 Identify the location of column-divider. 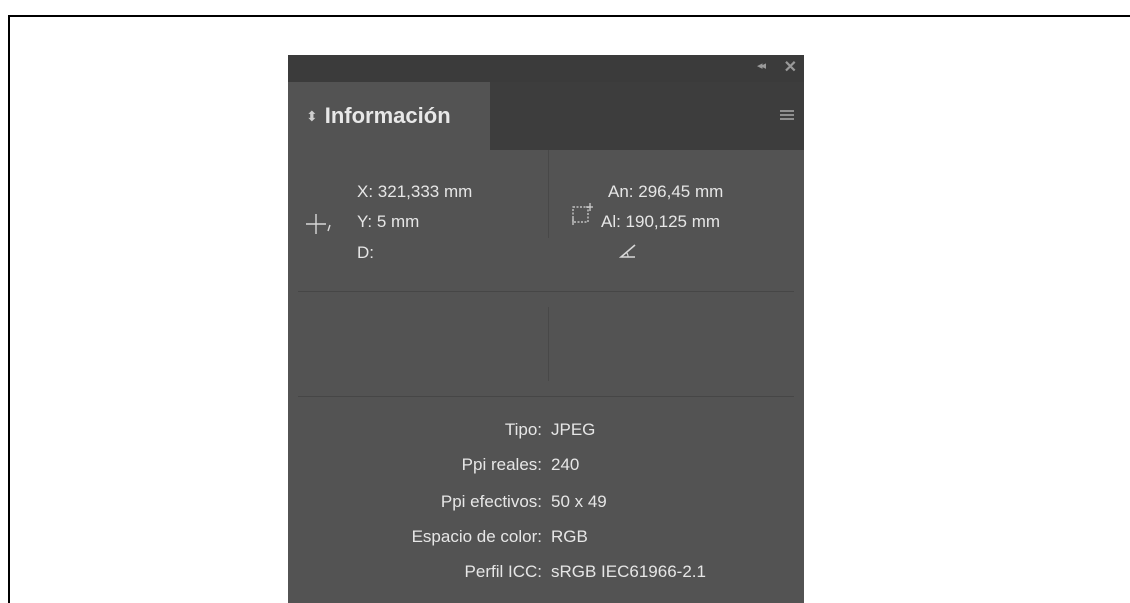
(548, 194).